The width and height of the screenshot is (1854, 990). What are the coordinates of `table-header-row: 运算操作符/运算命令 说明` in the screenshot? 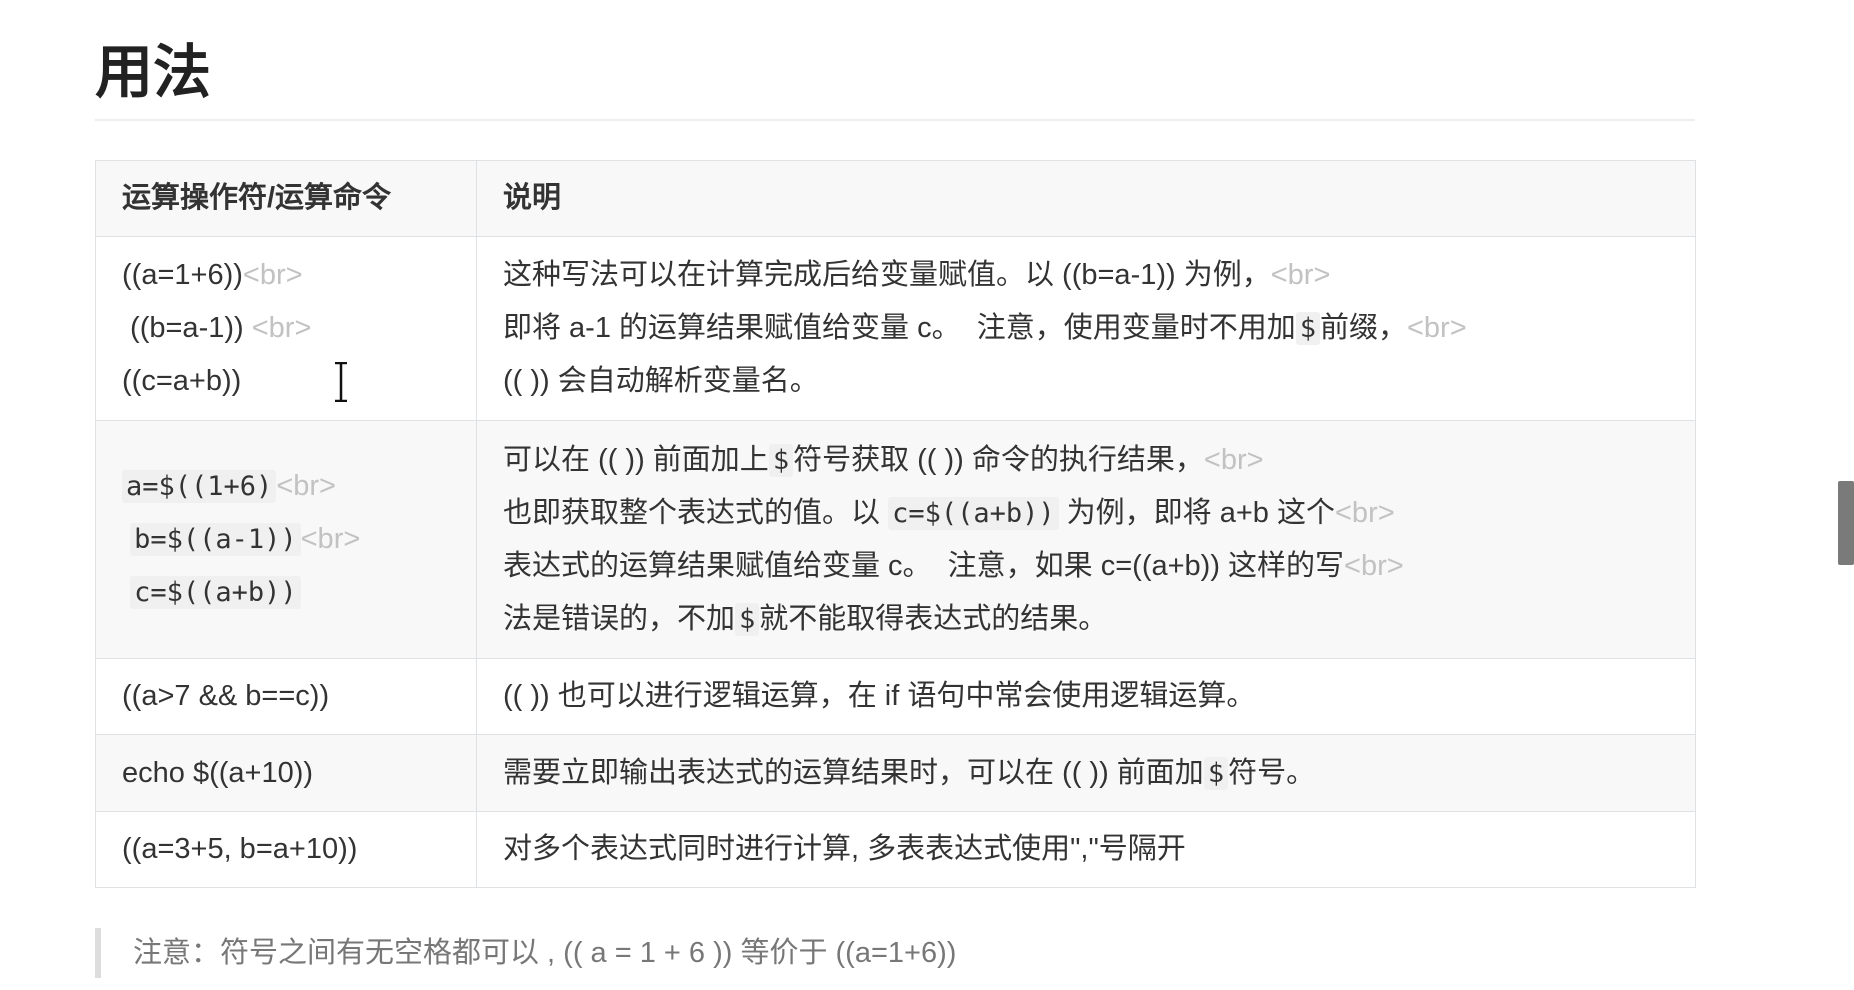 It's located at (895, 198).